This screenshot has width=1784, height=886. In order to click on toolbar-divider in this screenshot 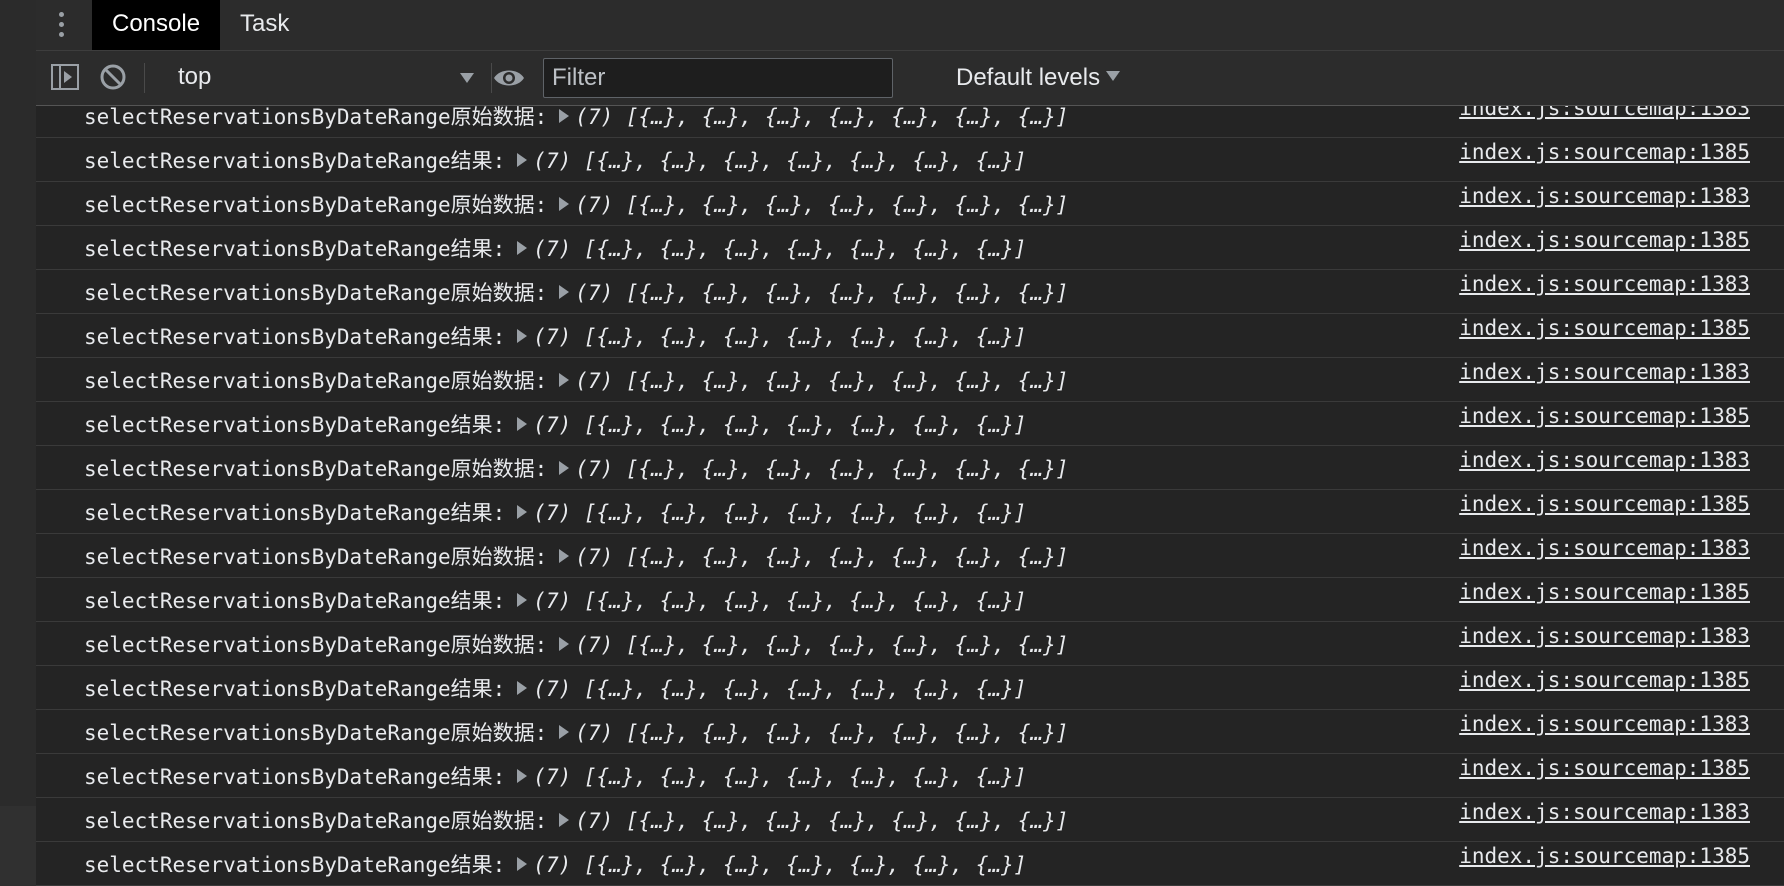, I will do `click(144, 78)`.